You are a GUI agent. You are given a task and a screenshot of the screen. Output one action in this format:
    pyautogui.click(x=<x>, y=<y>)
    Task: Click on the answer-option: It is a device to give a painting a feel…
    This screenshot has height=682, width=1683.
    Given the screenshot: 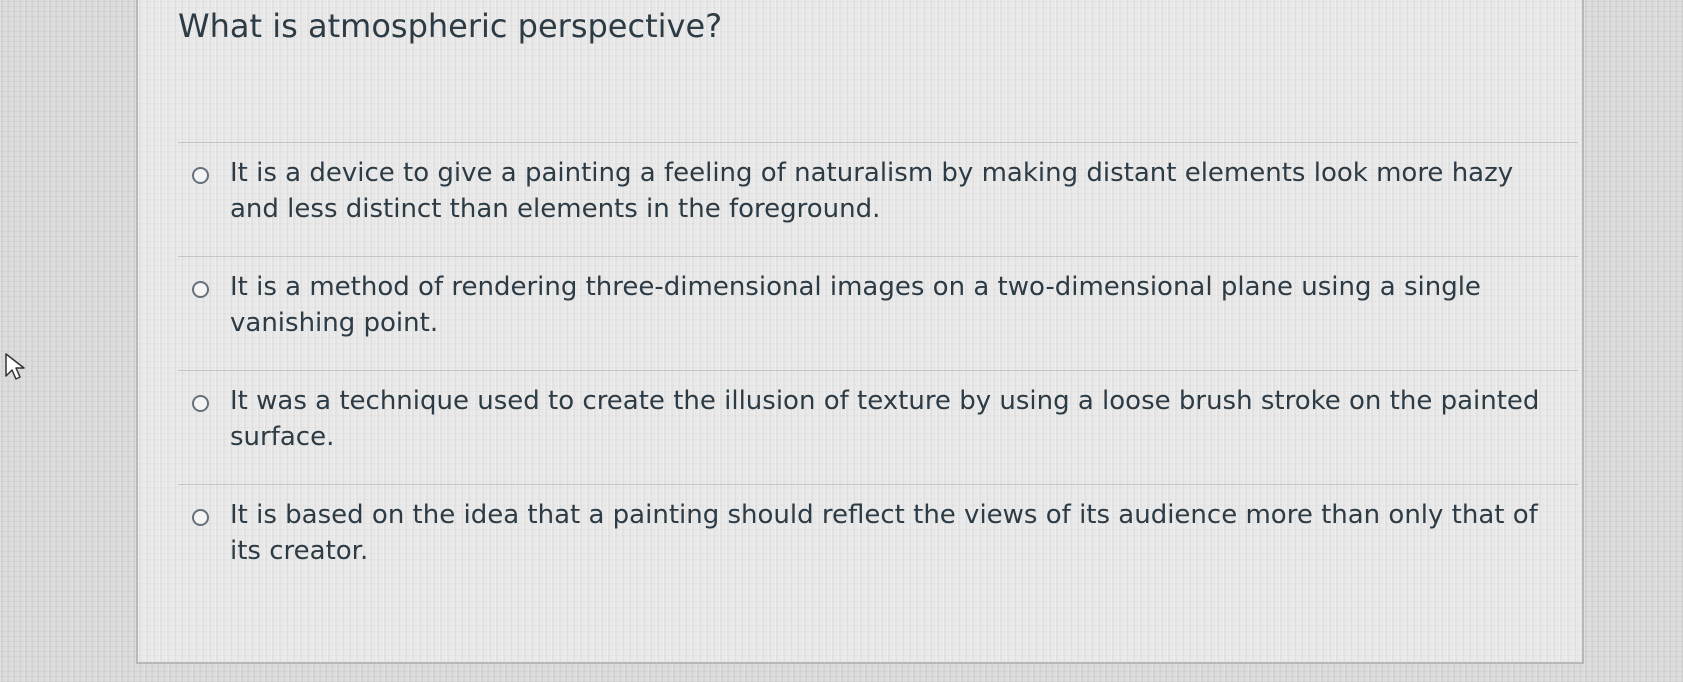 What is the action you would take?
    pyautogui.click(x=878, y=199)
    